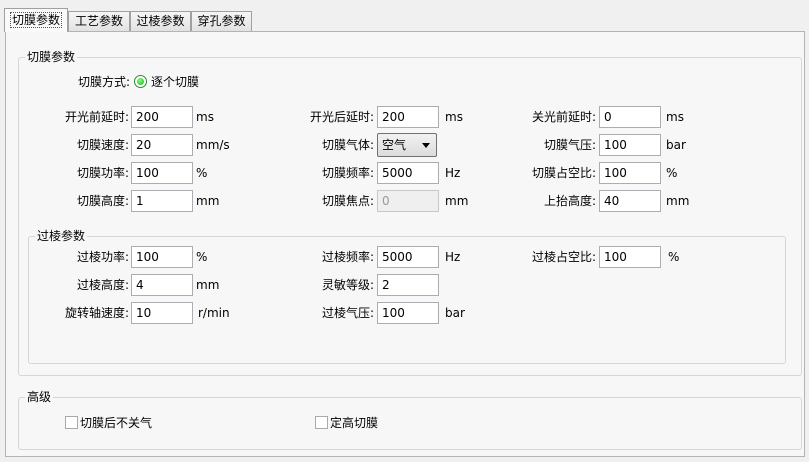 Image resolution: width=809 pixels, height=462 pixels. I want to click on rotation-input, so click(162, 313).